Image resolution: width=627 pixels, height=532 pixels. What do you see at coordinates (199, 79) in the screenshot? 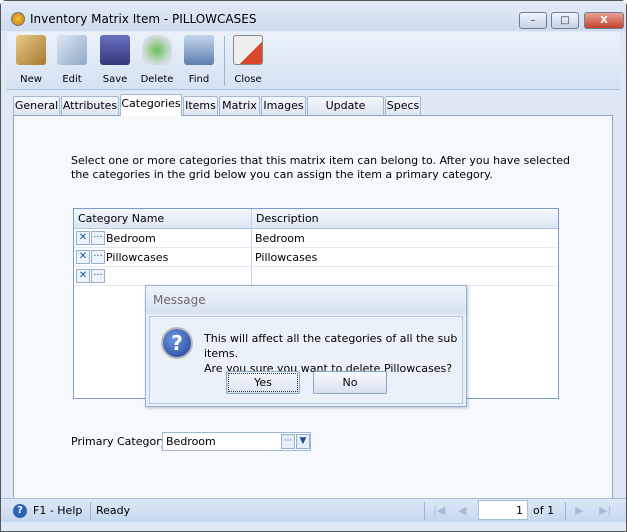
I see `find-label: Find` at bounding box center [199, 79].